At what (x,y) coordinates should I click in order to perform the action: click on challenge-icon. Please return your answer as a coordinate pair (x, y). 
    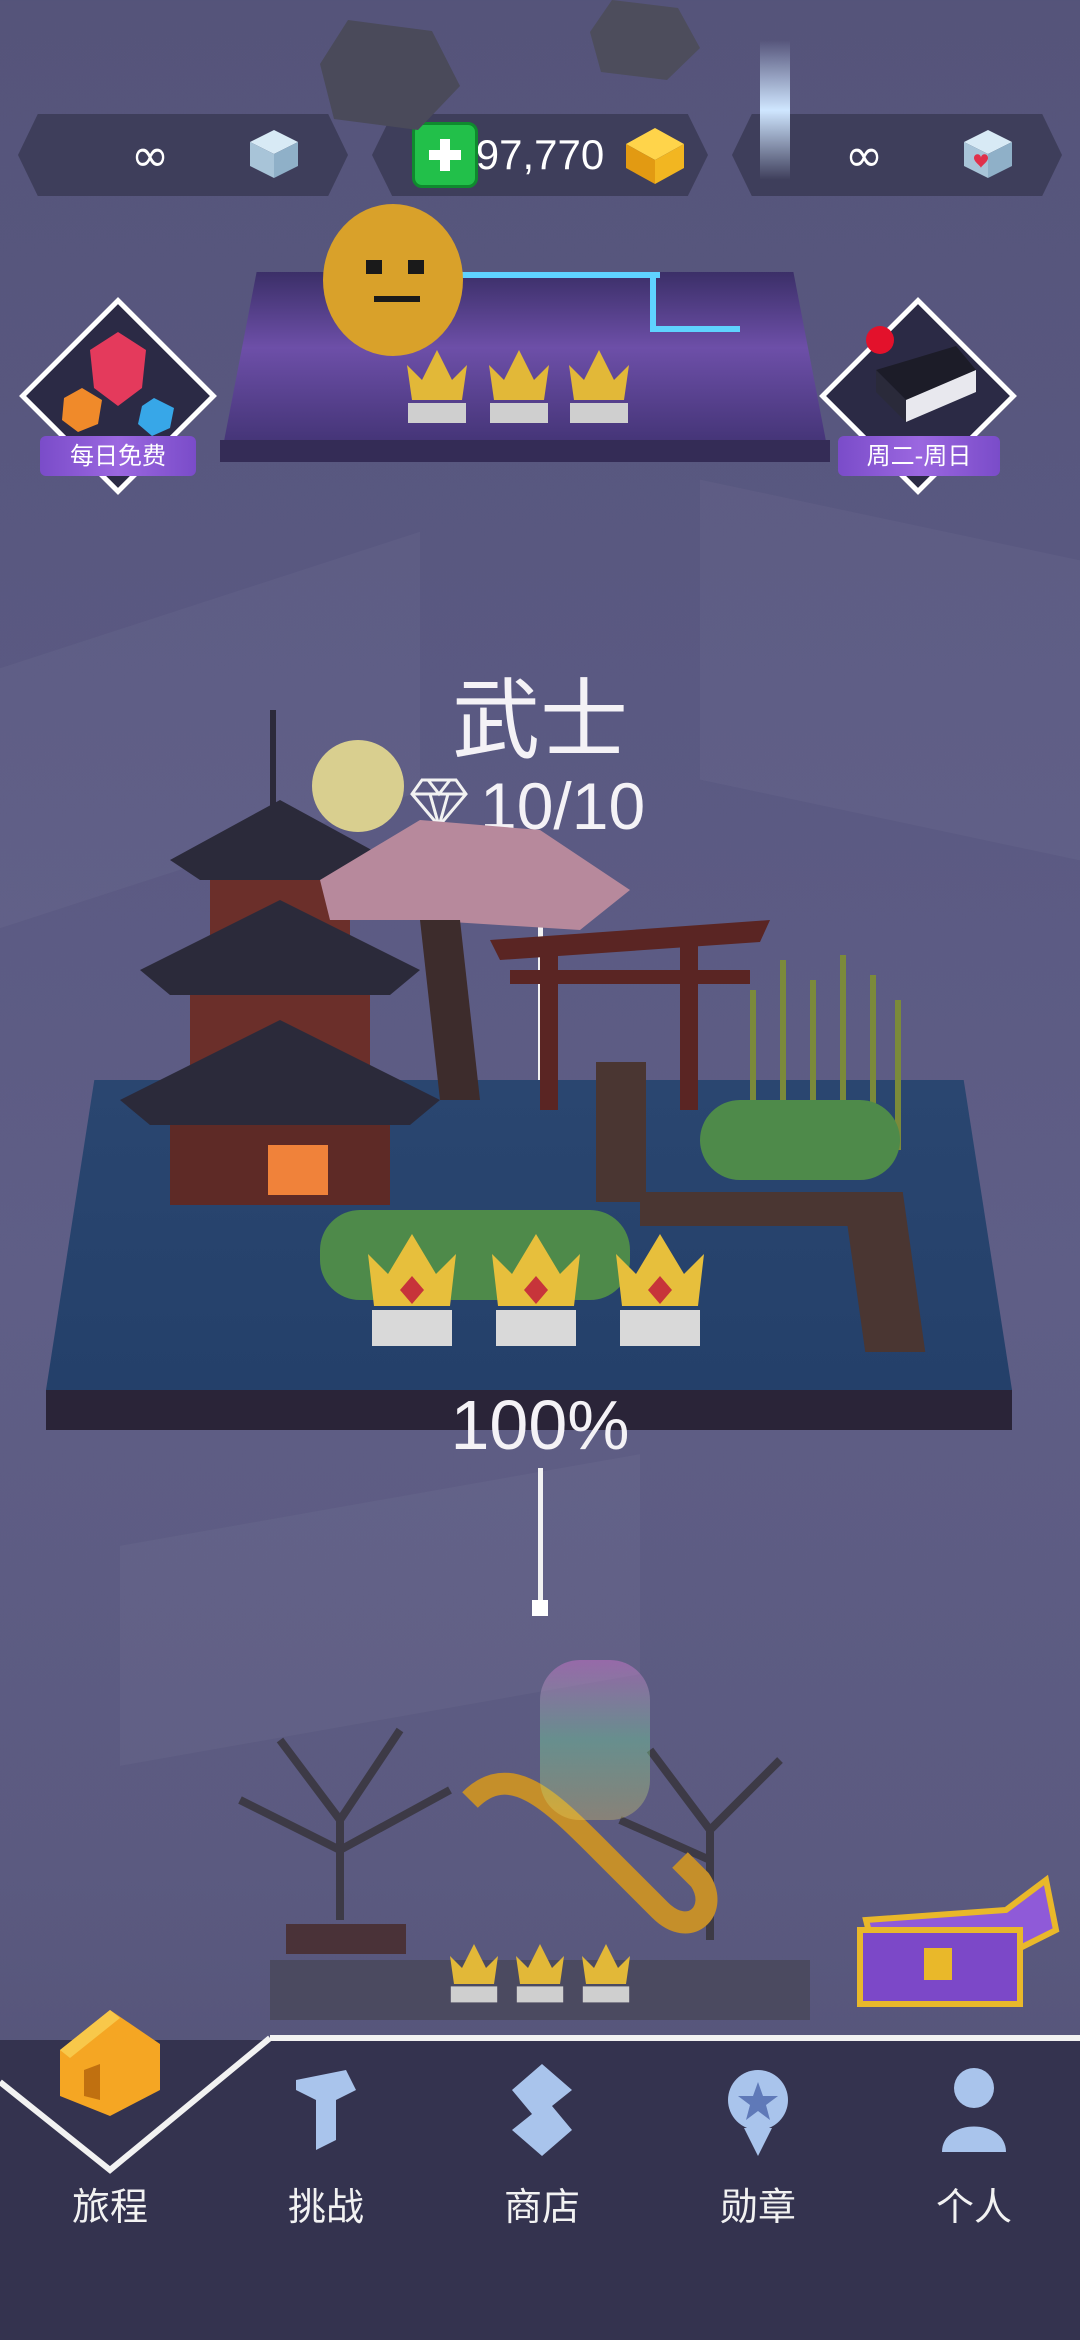
    Looking at the image, I should click on (326, 2110).